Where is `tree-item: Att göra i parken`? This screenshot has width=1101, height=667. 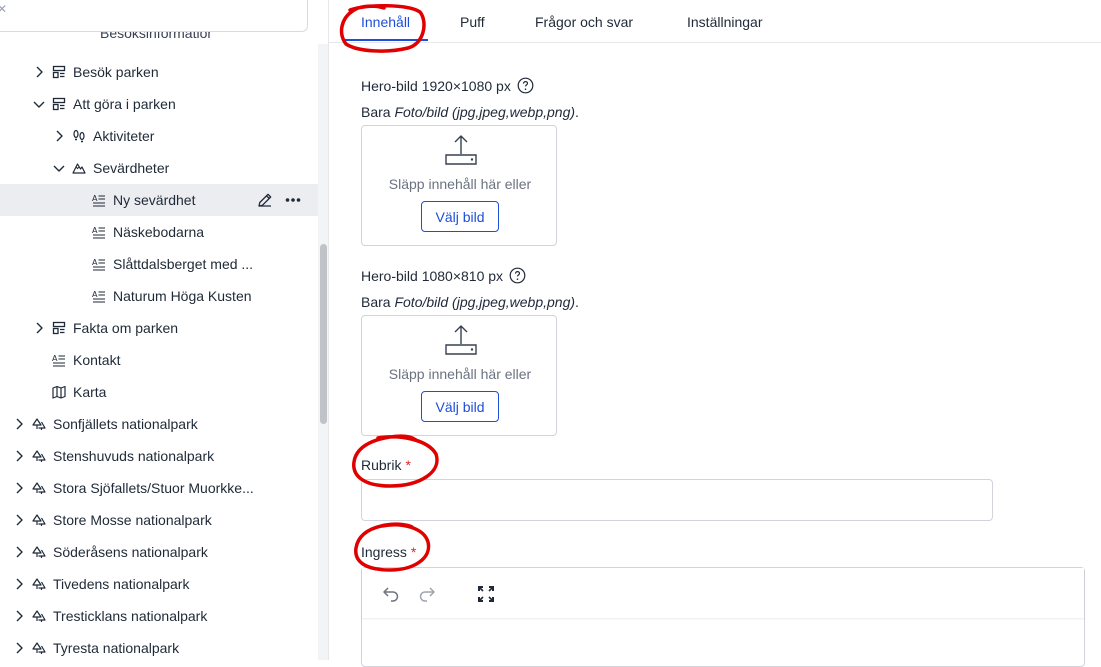
tree-item: Att göra i parken is located at coordinates (159, 104).